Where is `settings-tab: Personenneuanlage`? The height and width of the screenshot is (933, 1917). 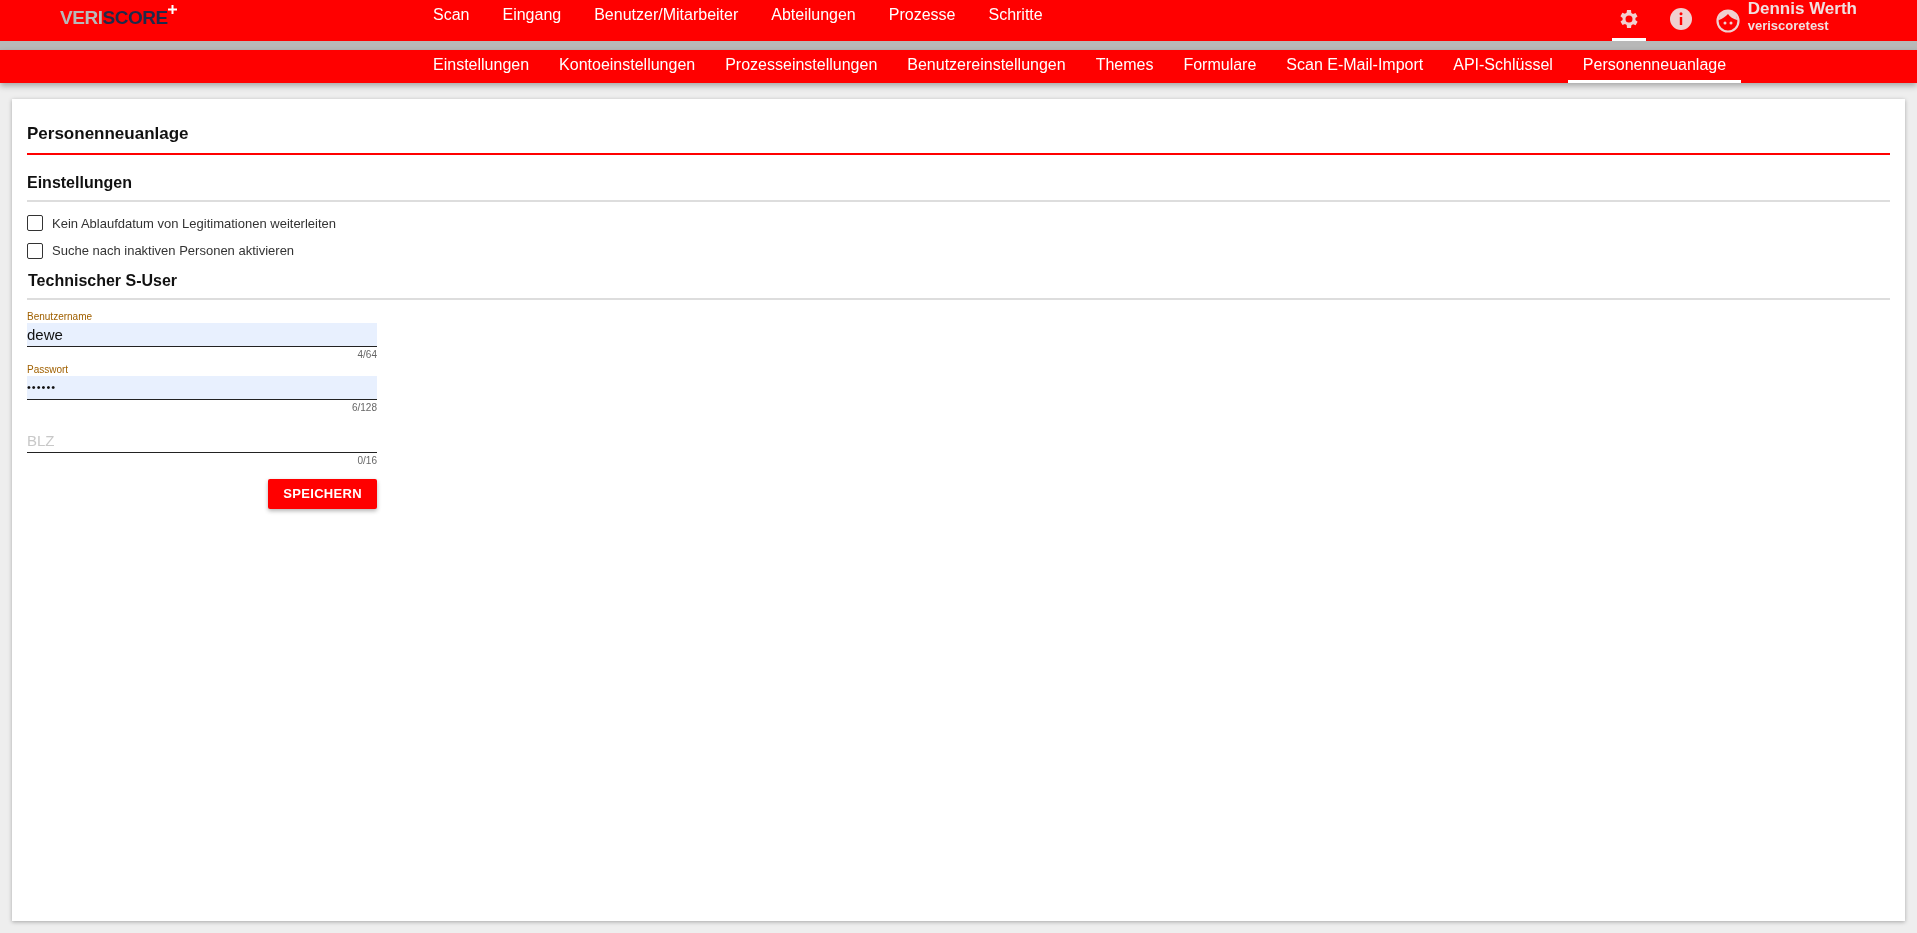 settings-tab: Personenneuanlage is located at coordinates (1654, 66).